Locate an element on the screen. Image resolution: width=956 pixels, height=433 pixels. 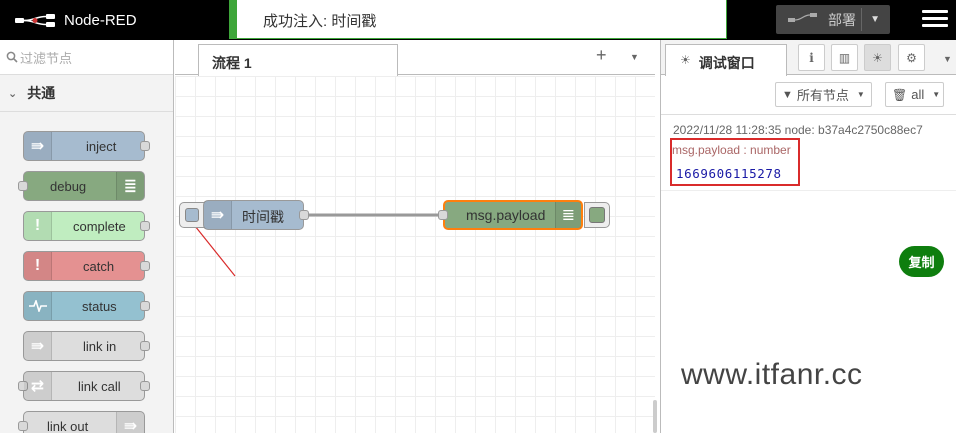
copy-button: 复制 is located at coordinates (921, 261).